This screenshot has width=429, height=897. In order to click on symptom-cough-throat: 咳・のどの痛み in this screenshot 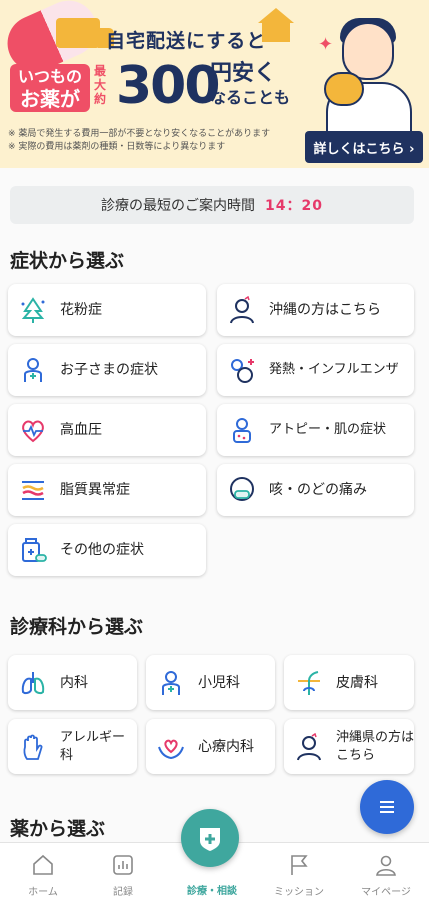, I will do `click(315, 490)`.